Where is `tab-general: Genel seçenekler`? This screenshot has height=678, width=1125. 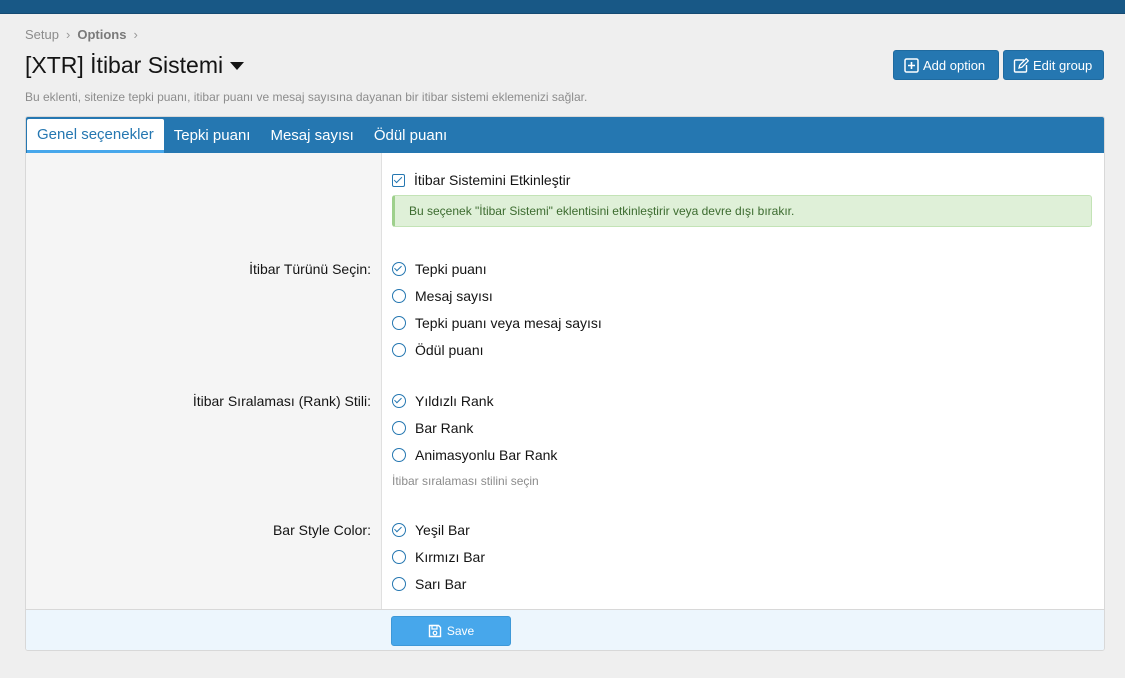
tab-general: Genel seçenekler is located at coordinates (95, 136).